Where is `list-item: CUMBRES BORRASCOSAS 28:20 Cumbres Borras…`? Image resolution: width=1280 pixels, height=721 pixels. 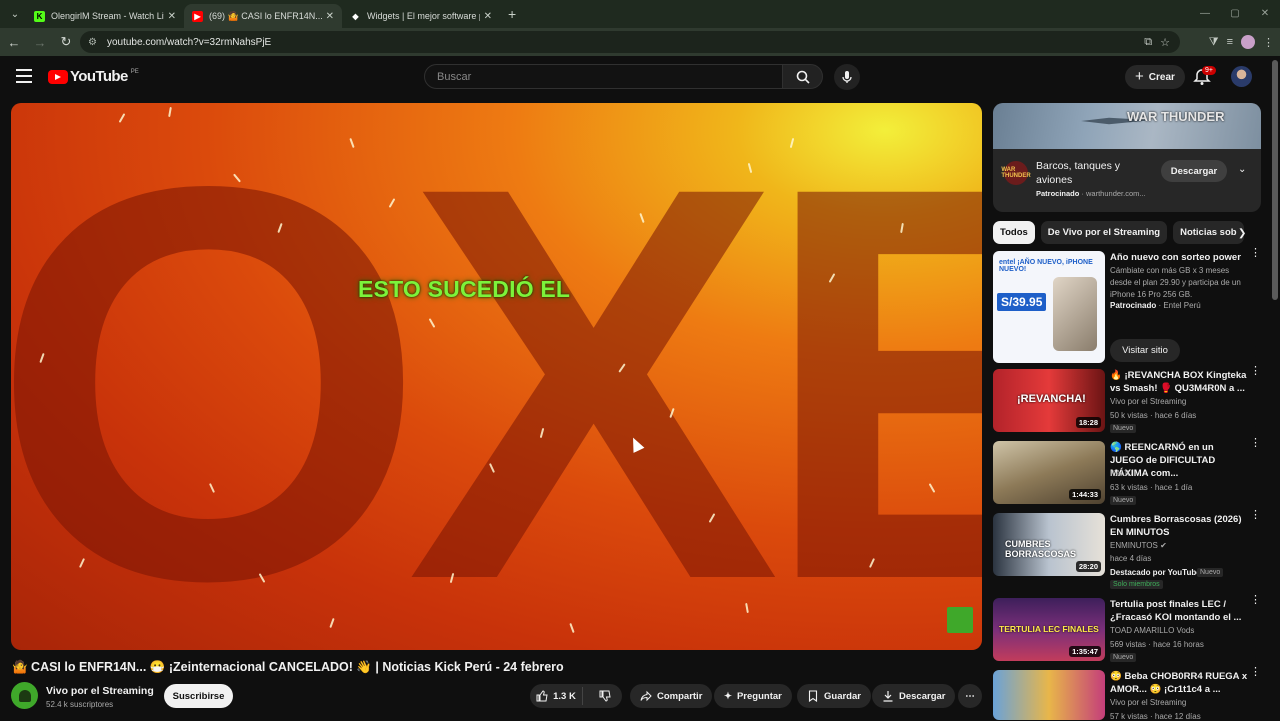
list-item: CUMBRES BORRASCOSAS 28:20 Cumbres Borras… is located at coordinates (1127, 550).